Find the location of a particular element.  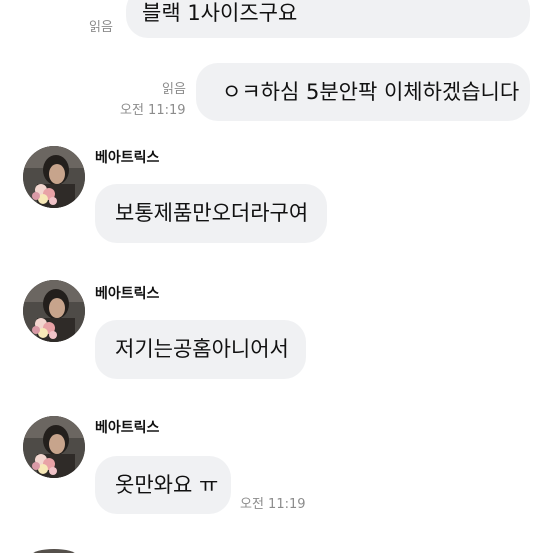

outgoing-message-bubble: ㅇㅋ하심 5분안팍 이체하겠습니다 is located at coordinates (363, 92).